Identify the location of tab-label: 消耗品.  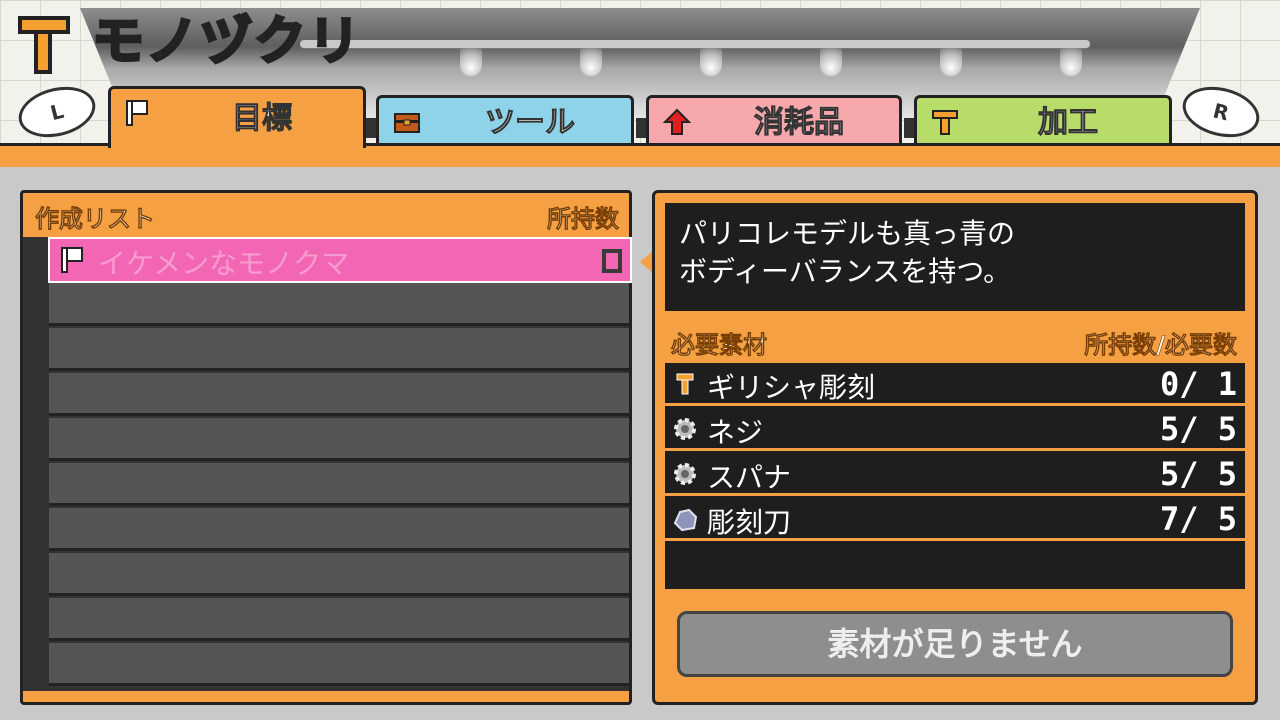
(799, 123).